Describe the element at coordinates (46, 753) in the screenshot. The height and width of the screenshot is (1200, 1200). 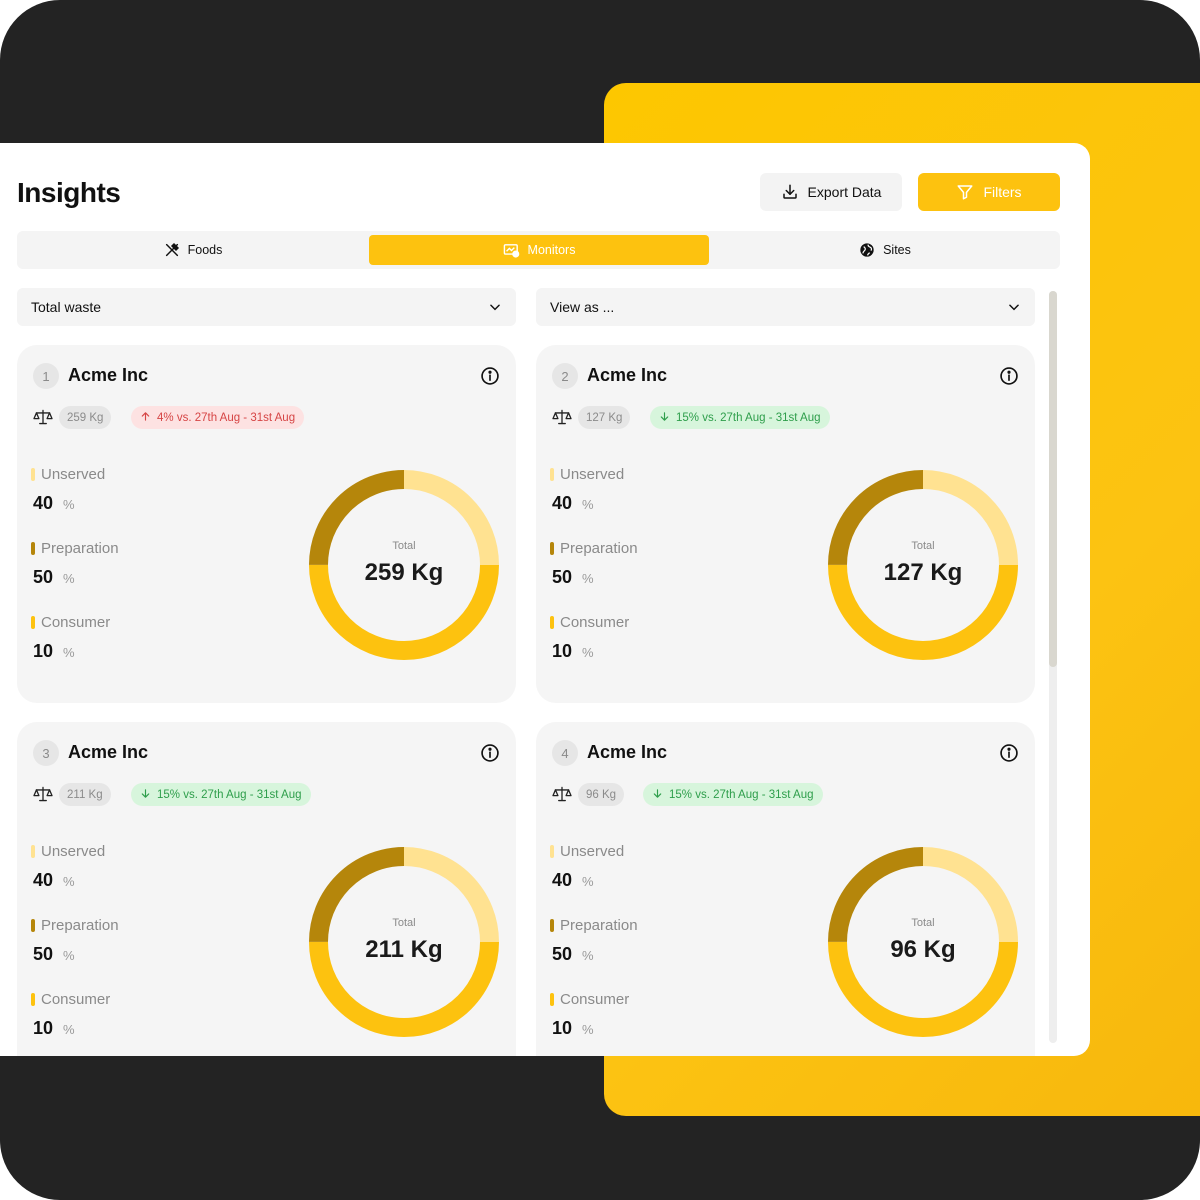
I see `card-index-badge: 3` at that location.